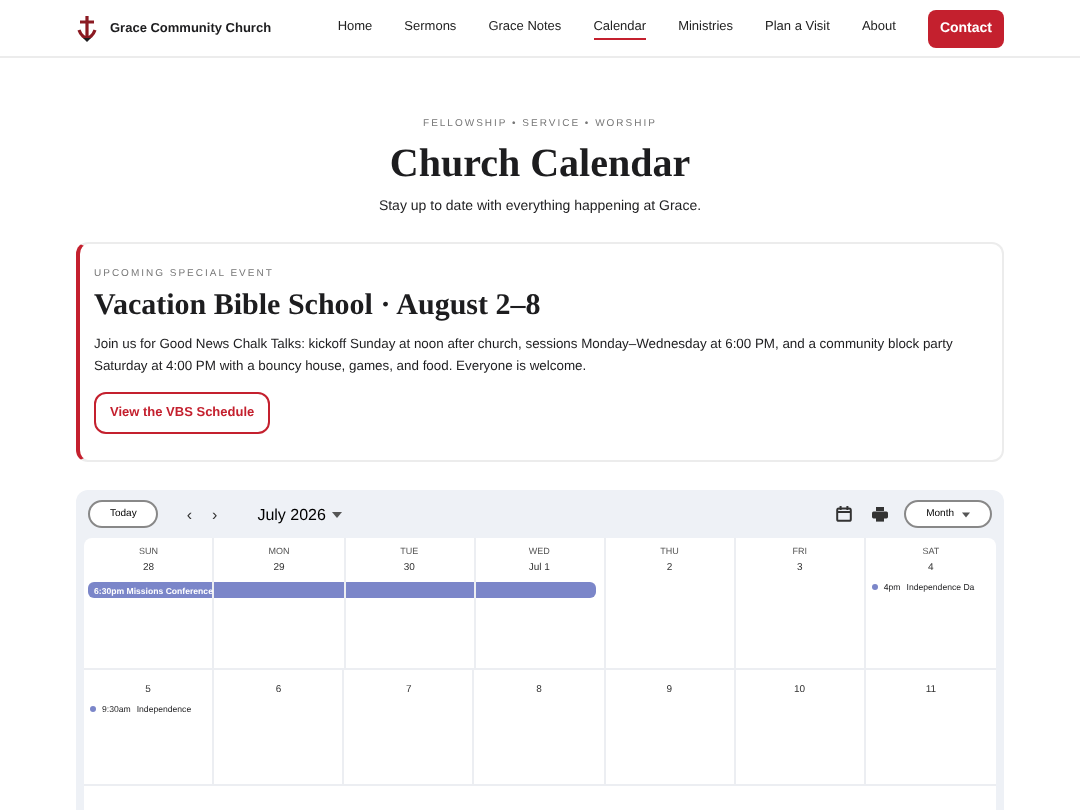  What do you see at coordinates (299, 514) in the screenshot?
I see `date-range-title: July 2026` at bounding box center [299, 514].